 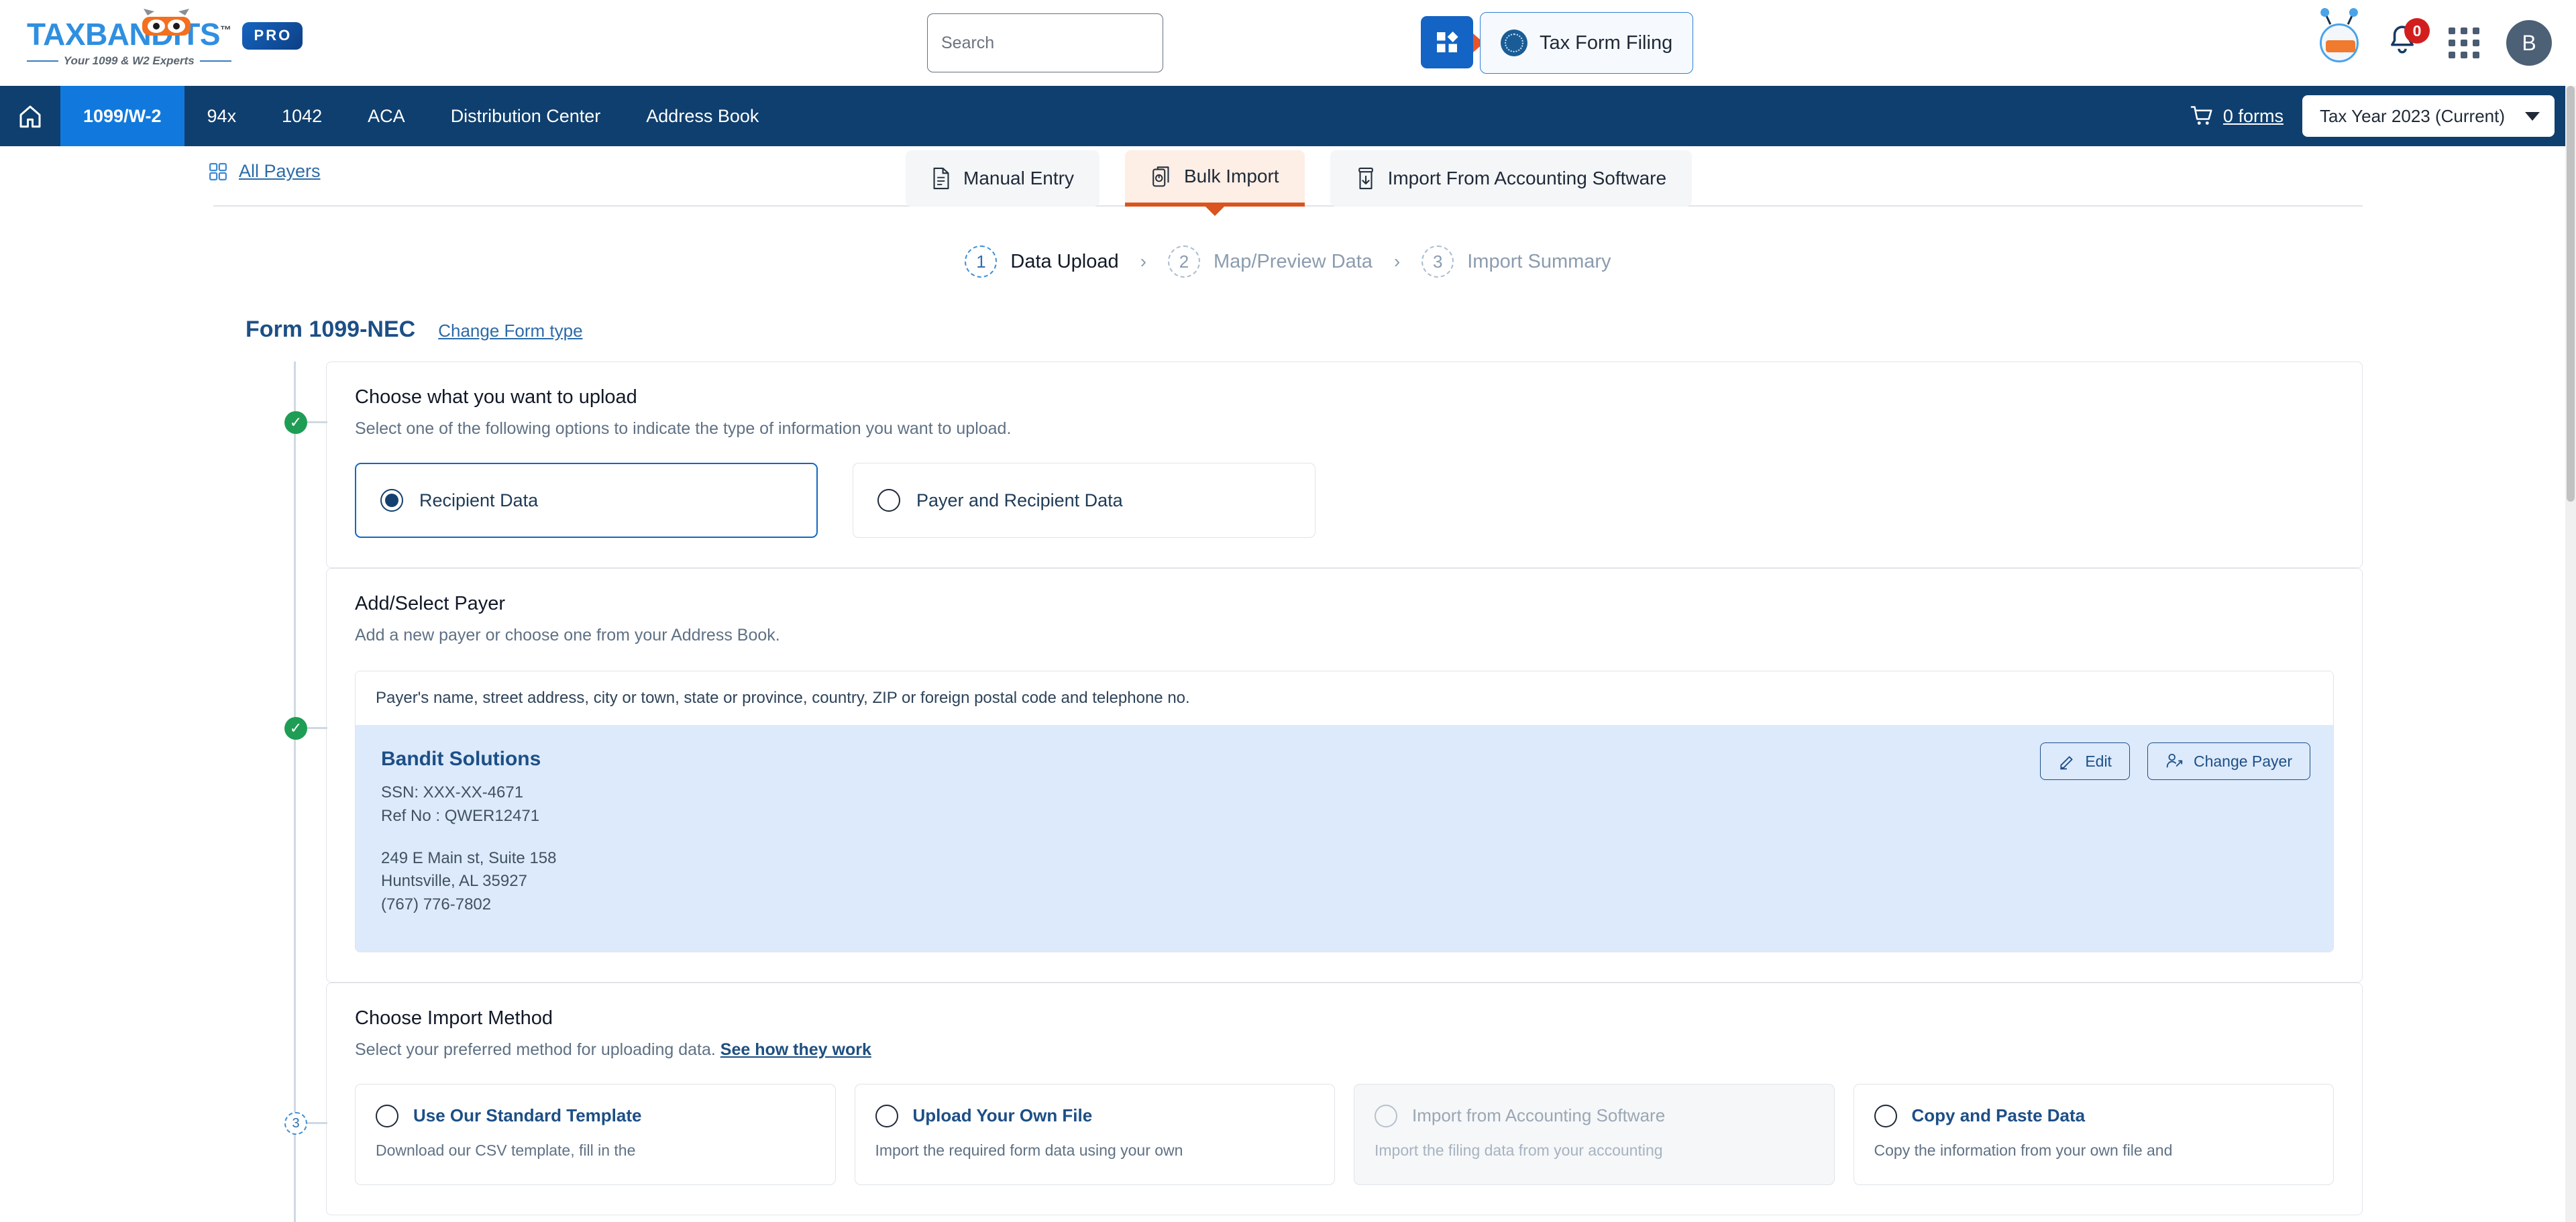 What do you see at coordinates (1539, 261) in the screenshot?
I see `step-label: Import Summary` at bounding box center [1539, 261].